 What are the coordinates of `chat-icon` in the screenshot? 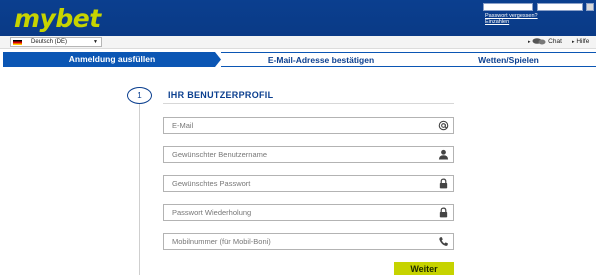 It's located at (539, 41).